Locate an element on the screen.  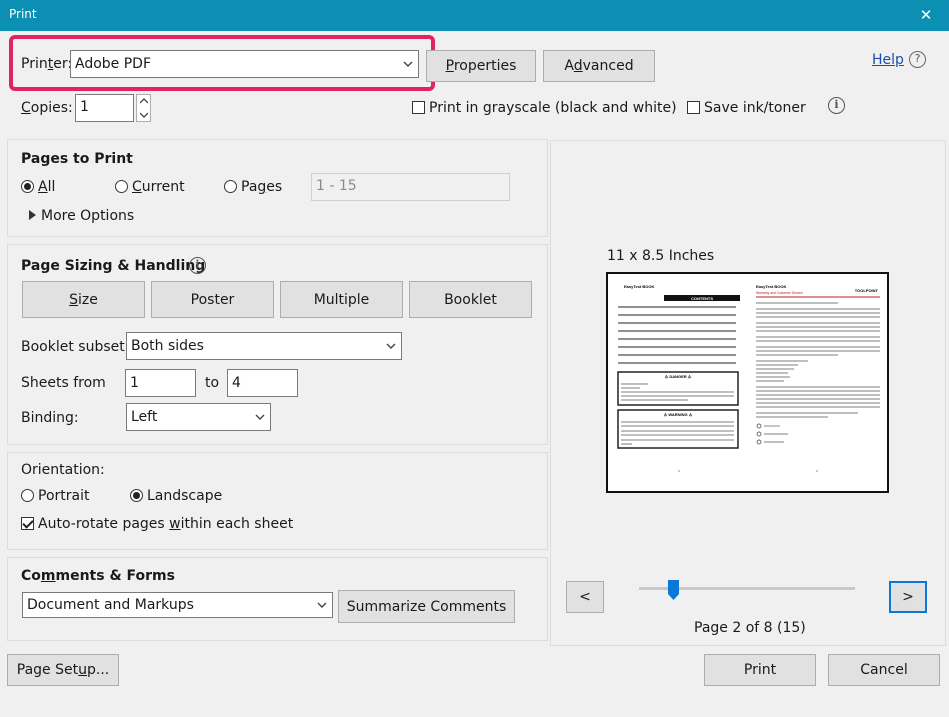
help-link: Help is located at coordinates (888, 60).